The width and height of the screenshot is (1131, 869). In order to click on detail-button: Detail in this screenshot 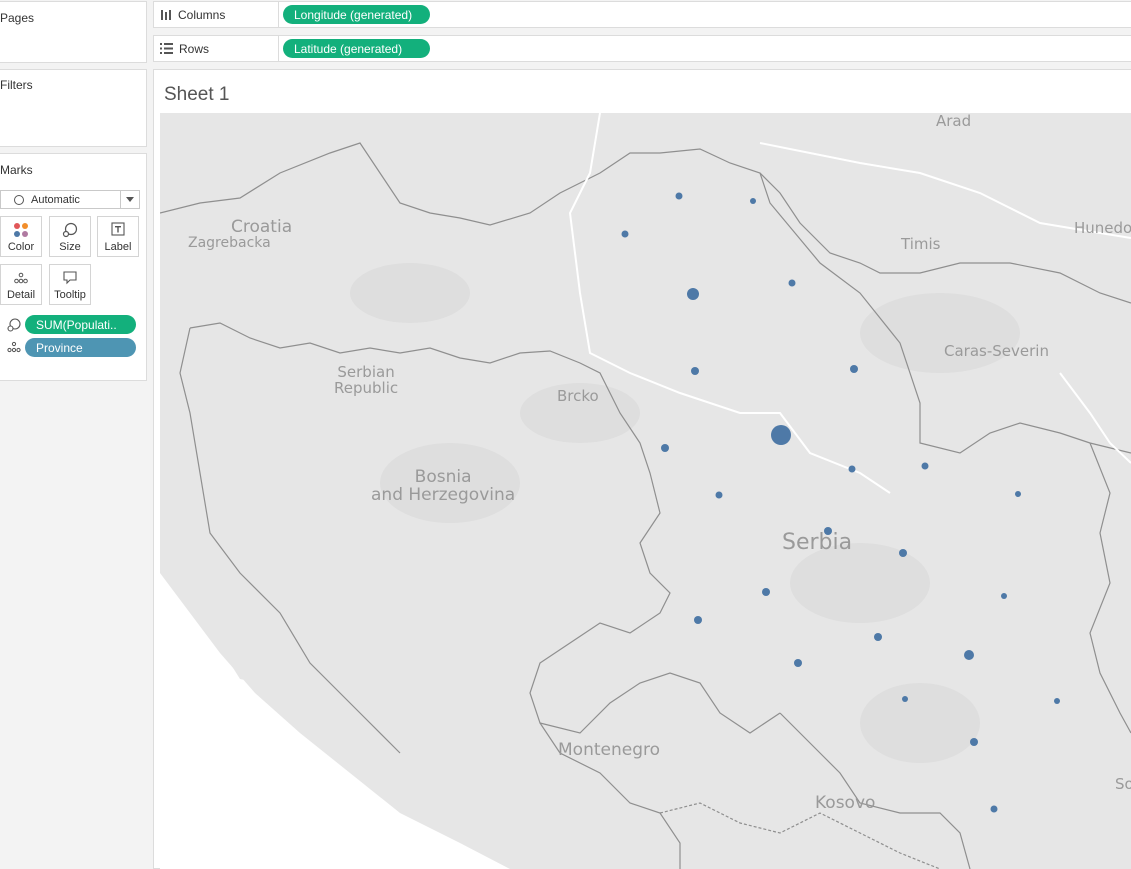, I will do `click(21, 284)`.